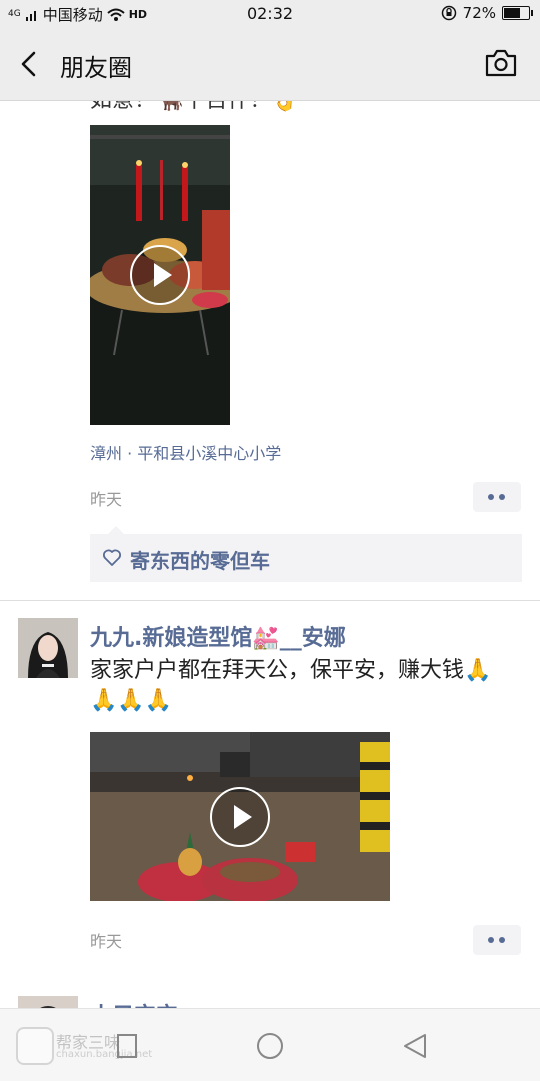 The width and height of the screenshot is (540, 1081). I want to click on post-author: 九九.新娘造型馆💒__安娜, so click(218, 636).